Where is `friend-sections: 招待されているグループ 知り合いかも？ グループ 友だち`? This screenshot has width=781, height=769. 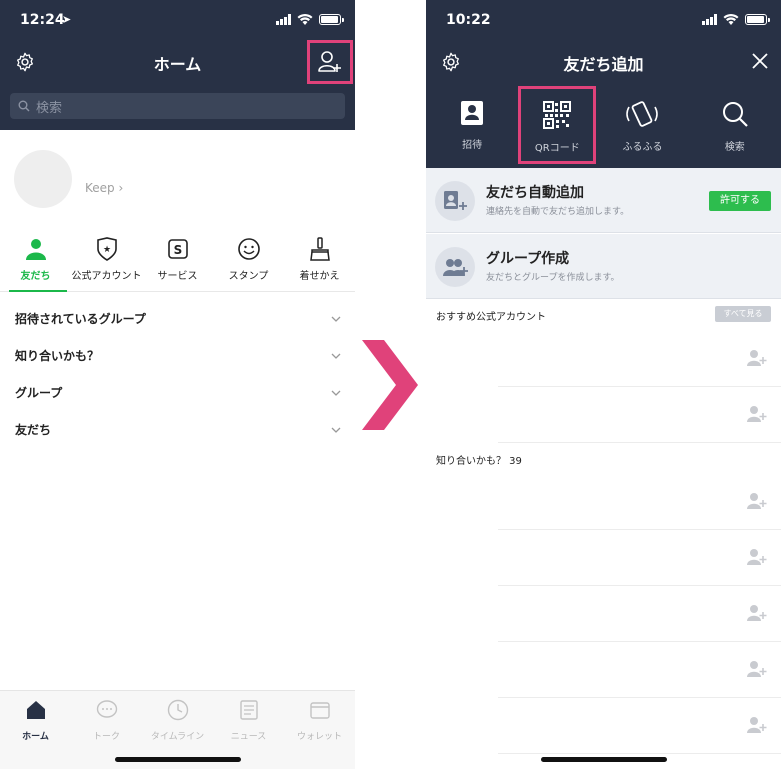
friend-sections: 招待されているグループ 知り合いかも？ グループ 友だち is located at coordinates (177, 374).